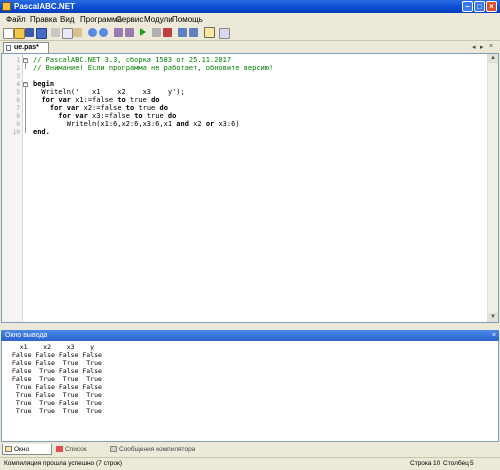 Image resolution: width=500 pixels, height=470 pixels. What do you see at coordinates (44, 84) in the screenshot?
I see `code-line: begin` at bounding box center [44, 84].